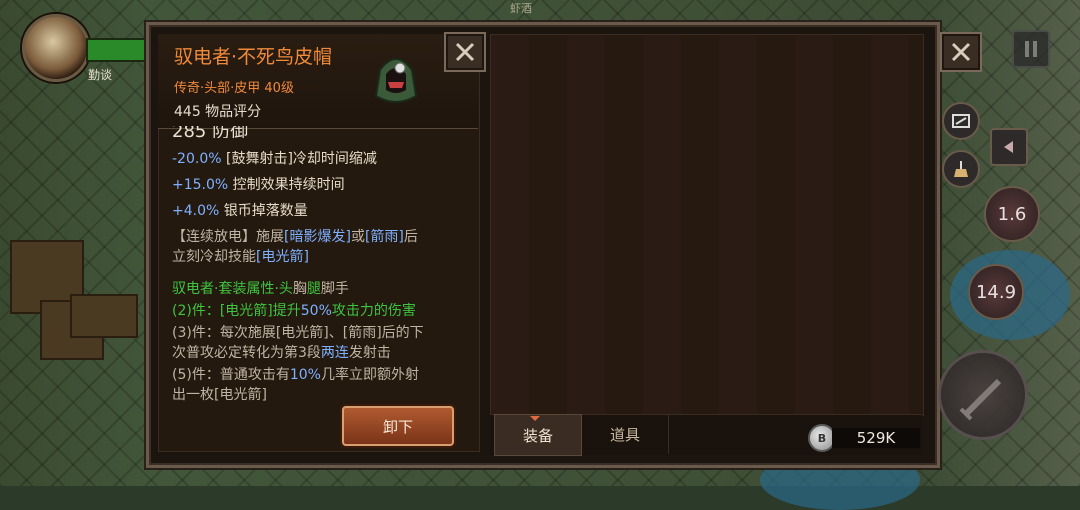 Image resolution: width=1080 pixels, height=510 pixels. I want to click on set-bonus-5-line-2: 出一枚[电光箭], so click(219, 395).